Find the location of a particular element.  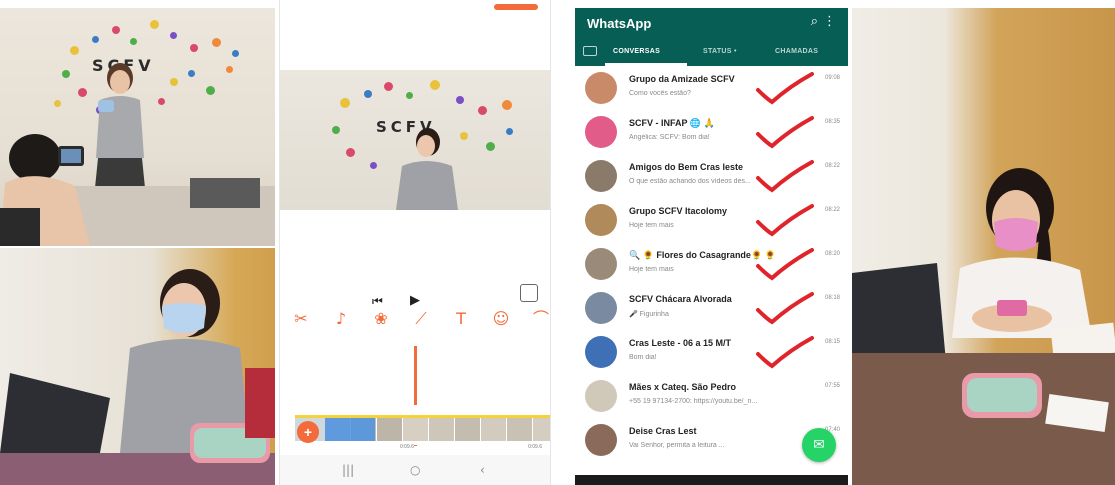

music-tool: ♪ is located at coordinates (341, 323).